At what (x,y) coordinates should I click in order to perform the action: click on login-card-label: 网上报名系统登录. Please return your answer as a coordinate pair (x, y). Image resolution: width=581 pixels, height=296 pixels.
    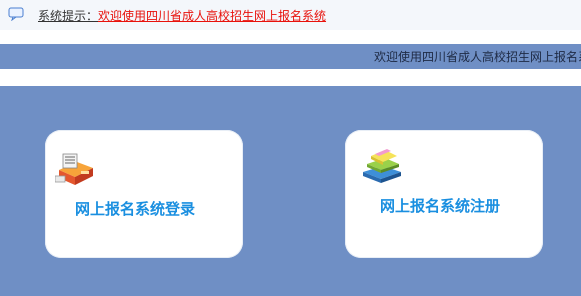
    Looking at the image, I should click on (135, 209).